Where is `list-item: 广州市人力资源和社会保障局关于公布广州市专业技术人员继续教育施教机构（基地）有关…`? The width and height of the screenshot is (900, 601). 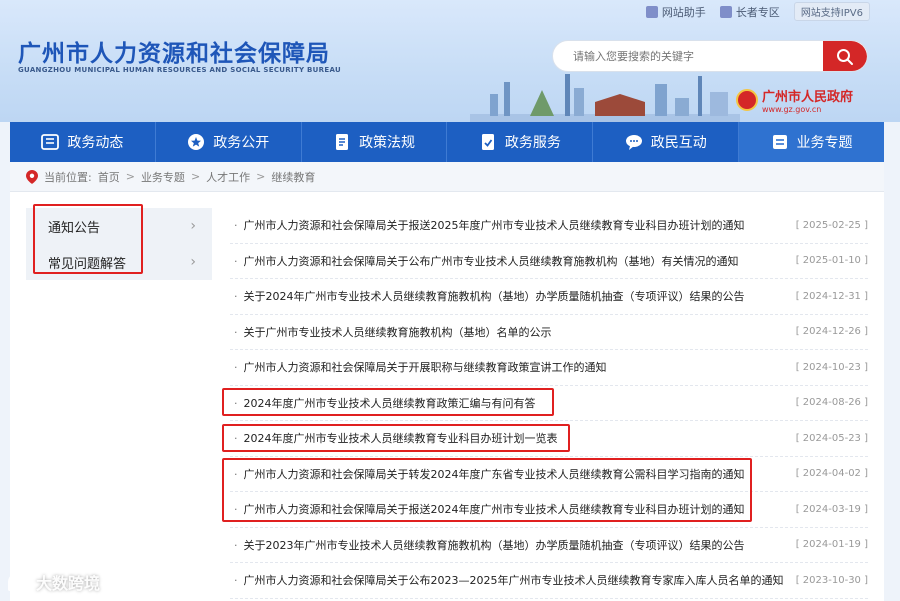
list-item: 广州市人力资源和社会保障局关于公布广州市专业技术人员继续教育施教机构（基地）有关… is located at coordinates (549, 261).